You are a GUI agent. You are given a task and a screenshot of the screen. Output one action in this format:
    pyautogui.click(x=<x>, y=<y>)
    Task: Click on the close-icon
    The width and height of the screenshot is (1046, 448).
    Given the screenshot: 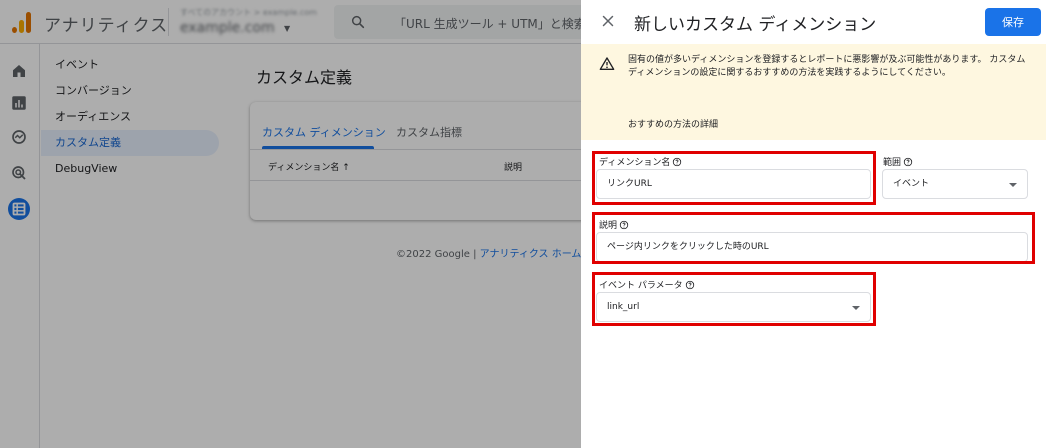 What is the action you would take?
    pyautogui.click(x=608, y=21)
    